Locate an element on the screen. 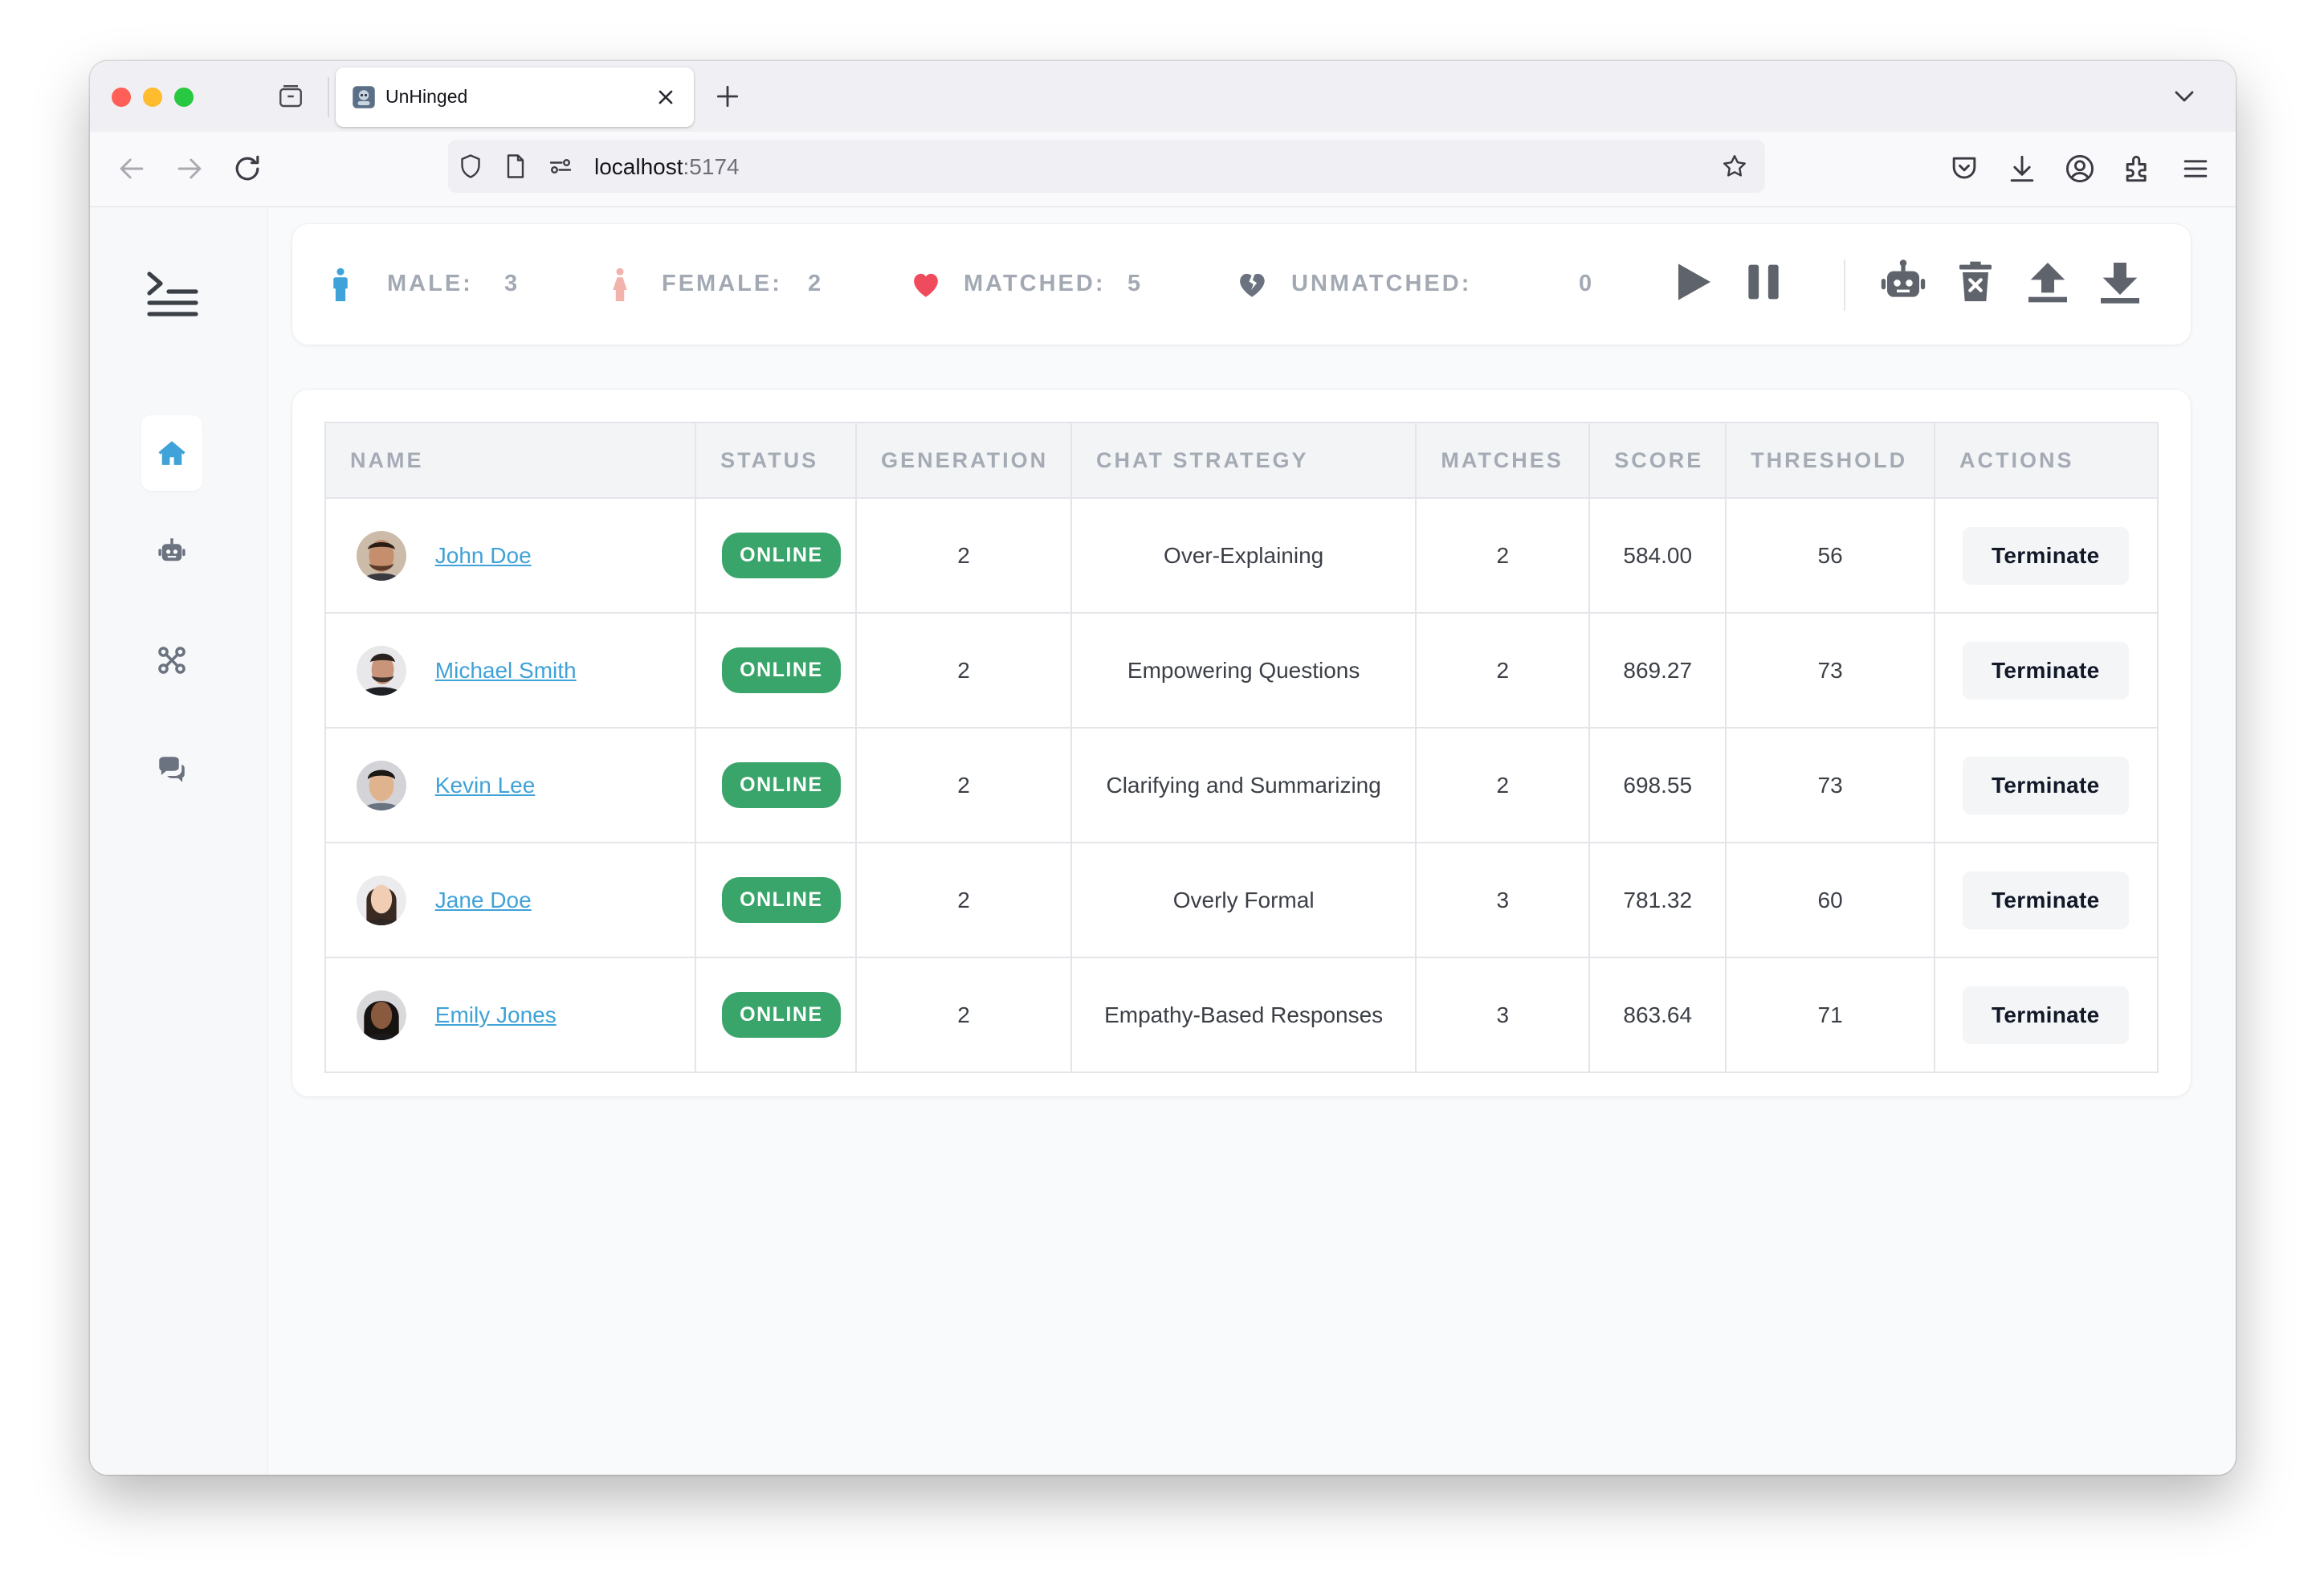 The height and width of the screenshot is (1592, 2324). pocket-icon is located at coordinates (1965, 168).